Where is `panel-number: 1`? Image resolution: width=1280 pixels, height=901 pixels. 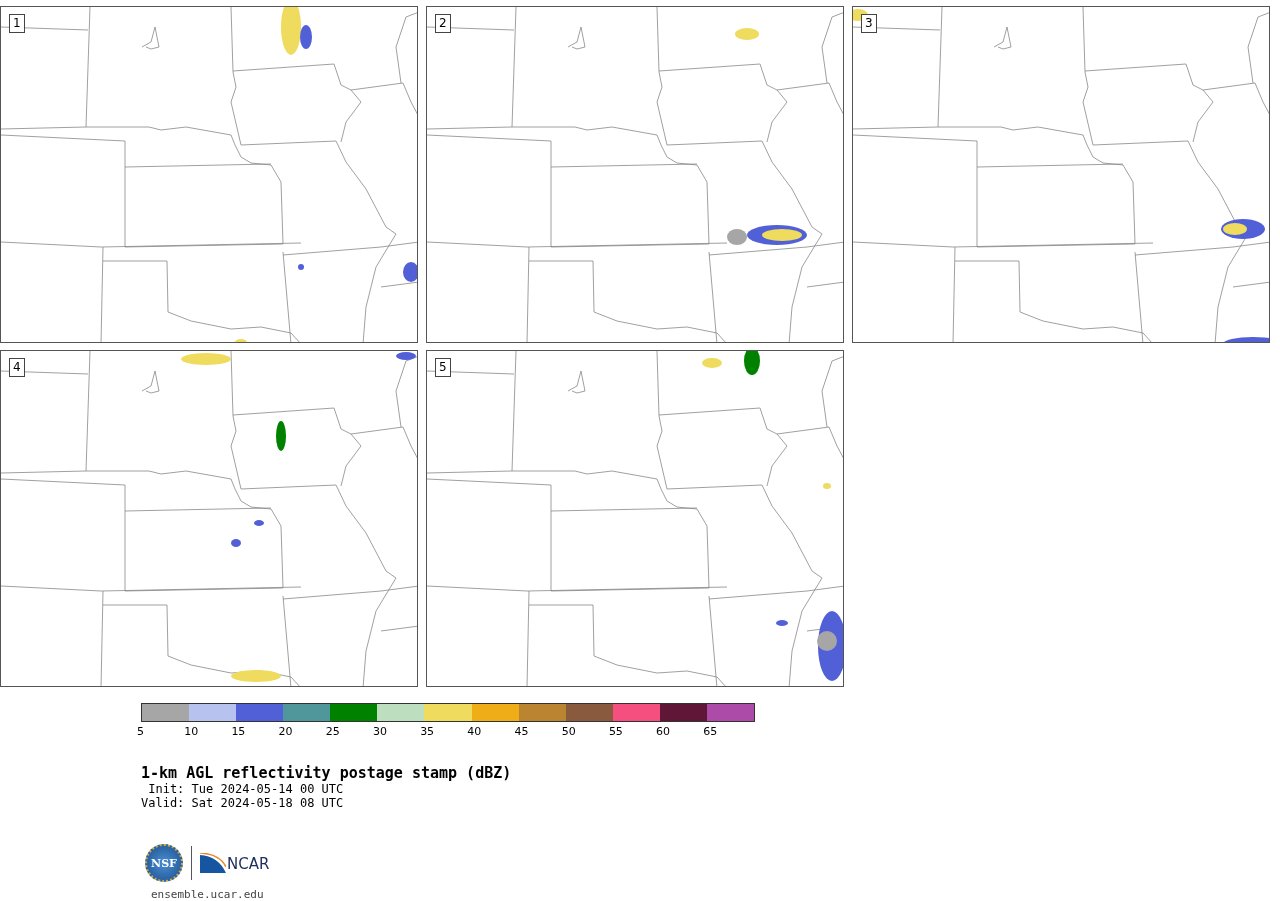 panel-number: 1 is located at coordinates (17, 23).